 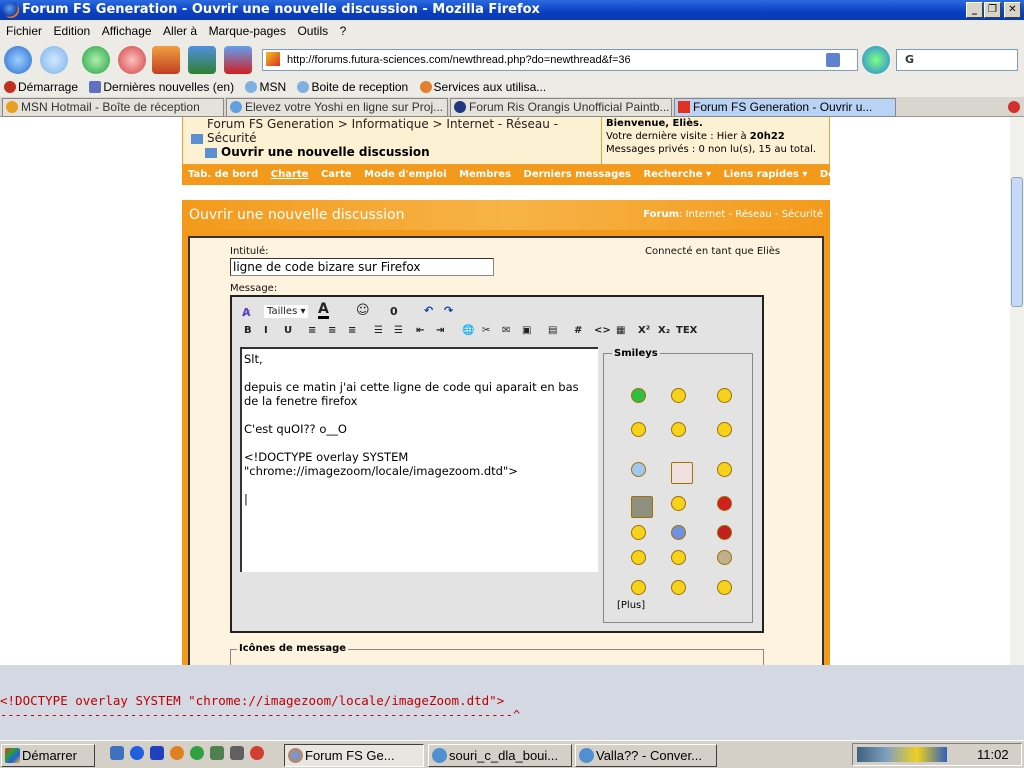 I want to click on nav-deconnexion: Déconnexion, so click(x=856, y=174).